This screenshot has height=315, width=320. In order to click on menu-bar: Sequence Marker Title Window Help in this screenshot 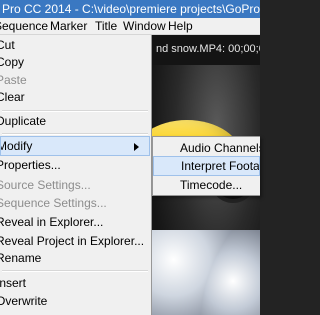, I will do `click(130, 26)`.